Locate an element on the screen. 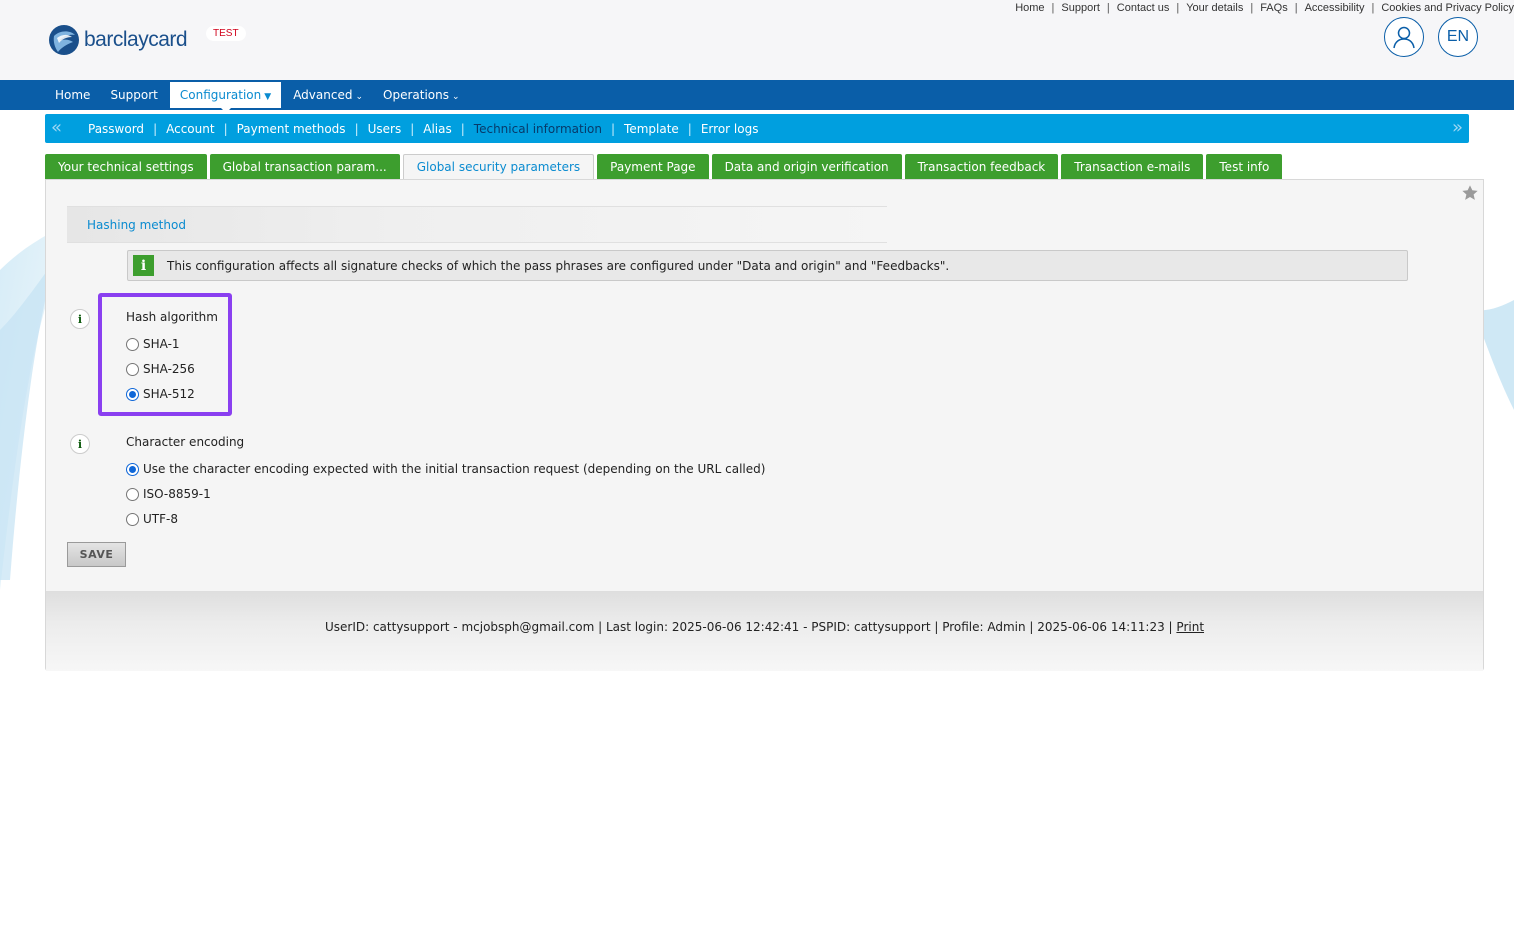  subnav-alias: Alias | is located at coordinates (448, 129).